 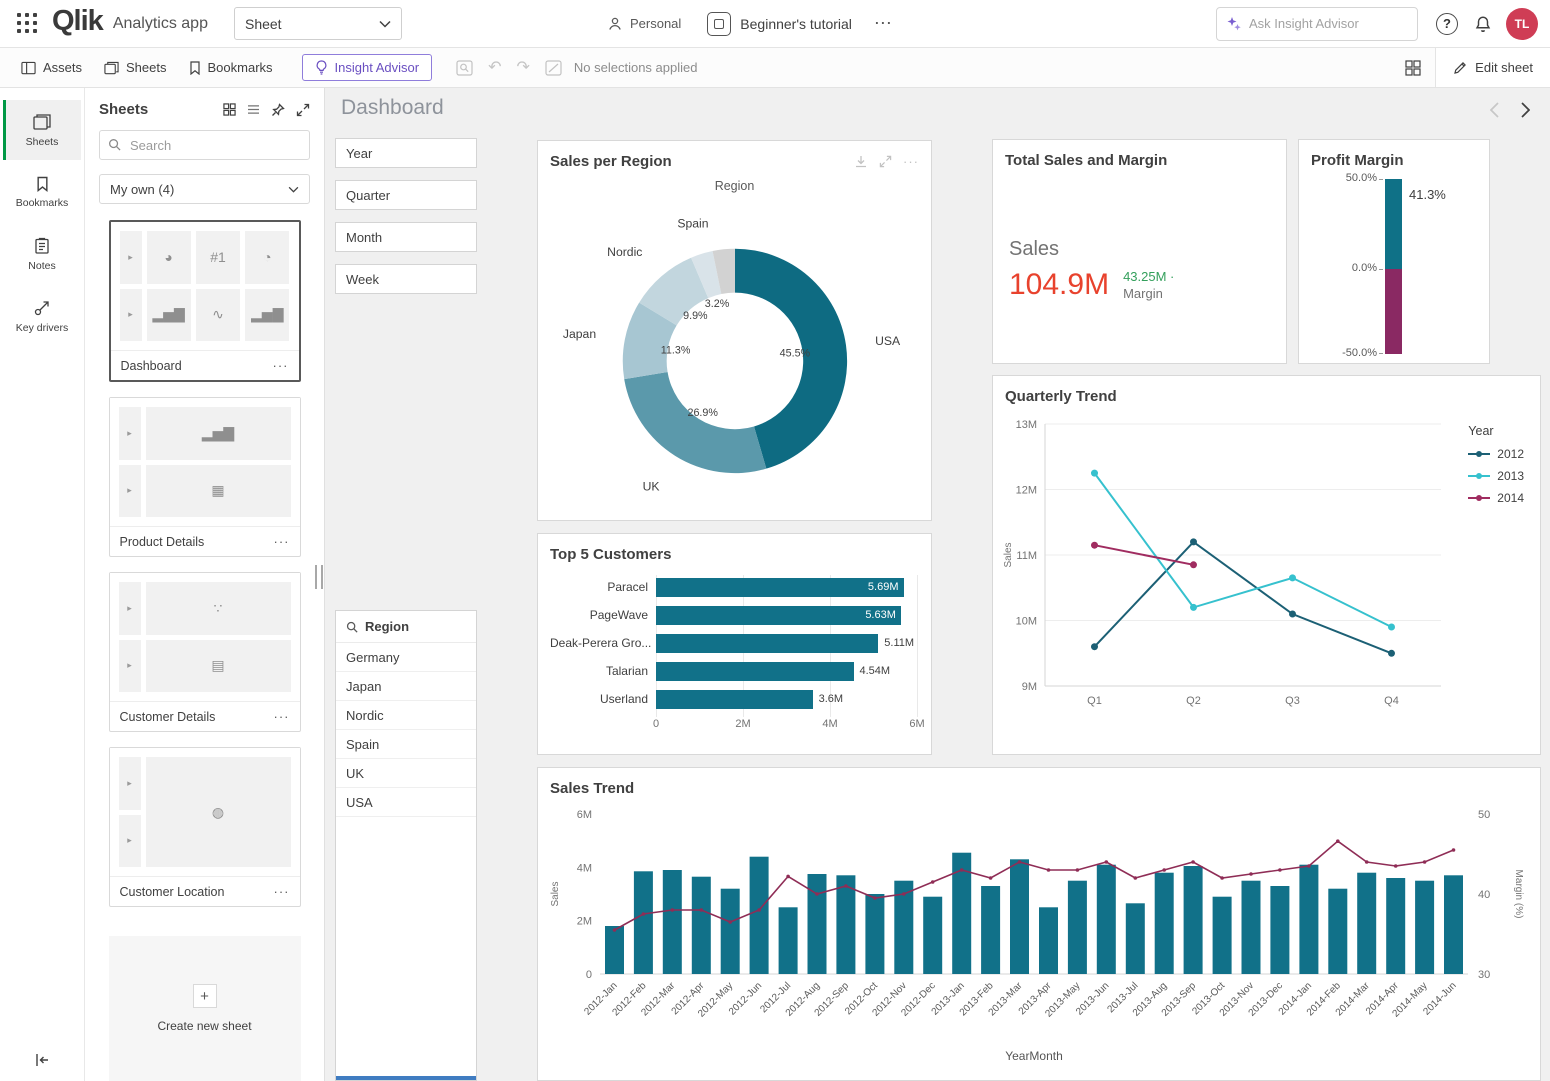 What do you see at coordinates (1094, 701) in the screenshot?
I see `x-axis-tick: Q1` at bounding box center [1094, 701].